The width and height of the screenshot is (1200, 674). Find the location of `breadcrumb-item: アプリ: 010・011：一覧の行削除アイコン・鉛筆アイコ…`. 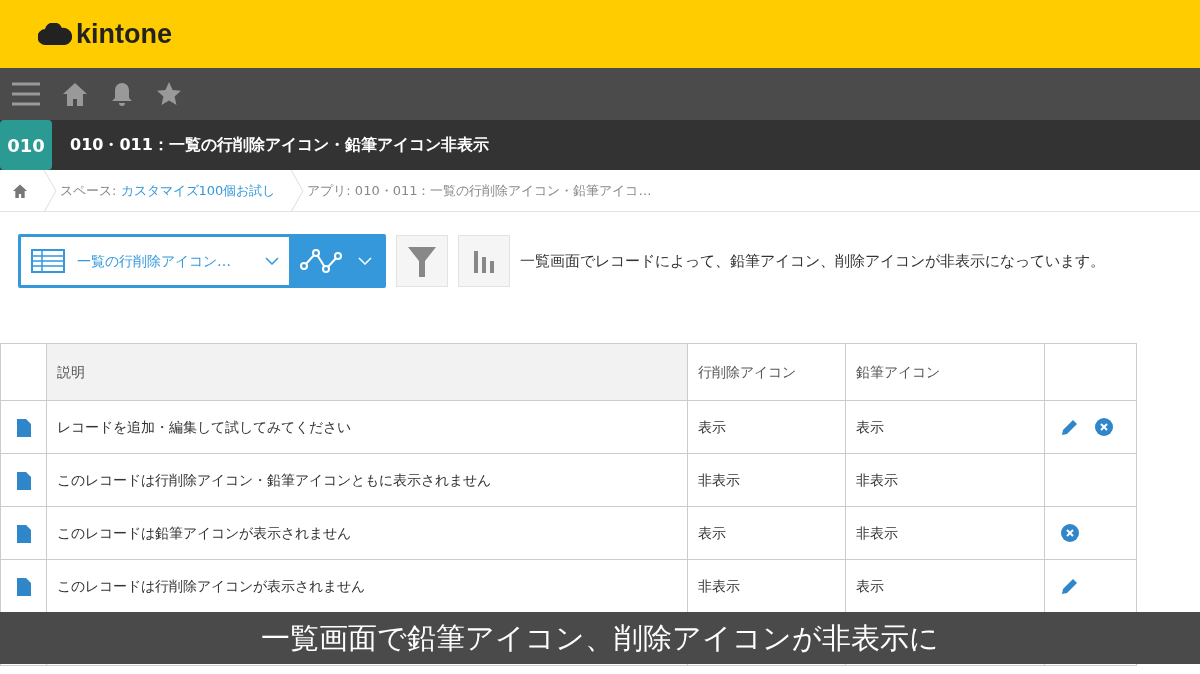

breadcrumb-item: アプリ: 010・011：一覧の行削除アイコン・鉛筆アイコ… is located at coordinates (479, 190).